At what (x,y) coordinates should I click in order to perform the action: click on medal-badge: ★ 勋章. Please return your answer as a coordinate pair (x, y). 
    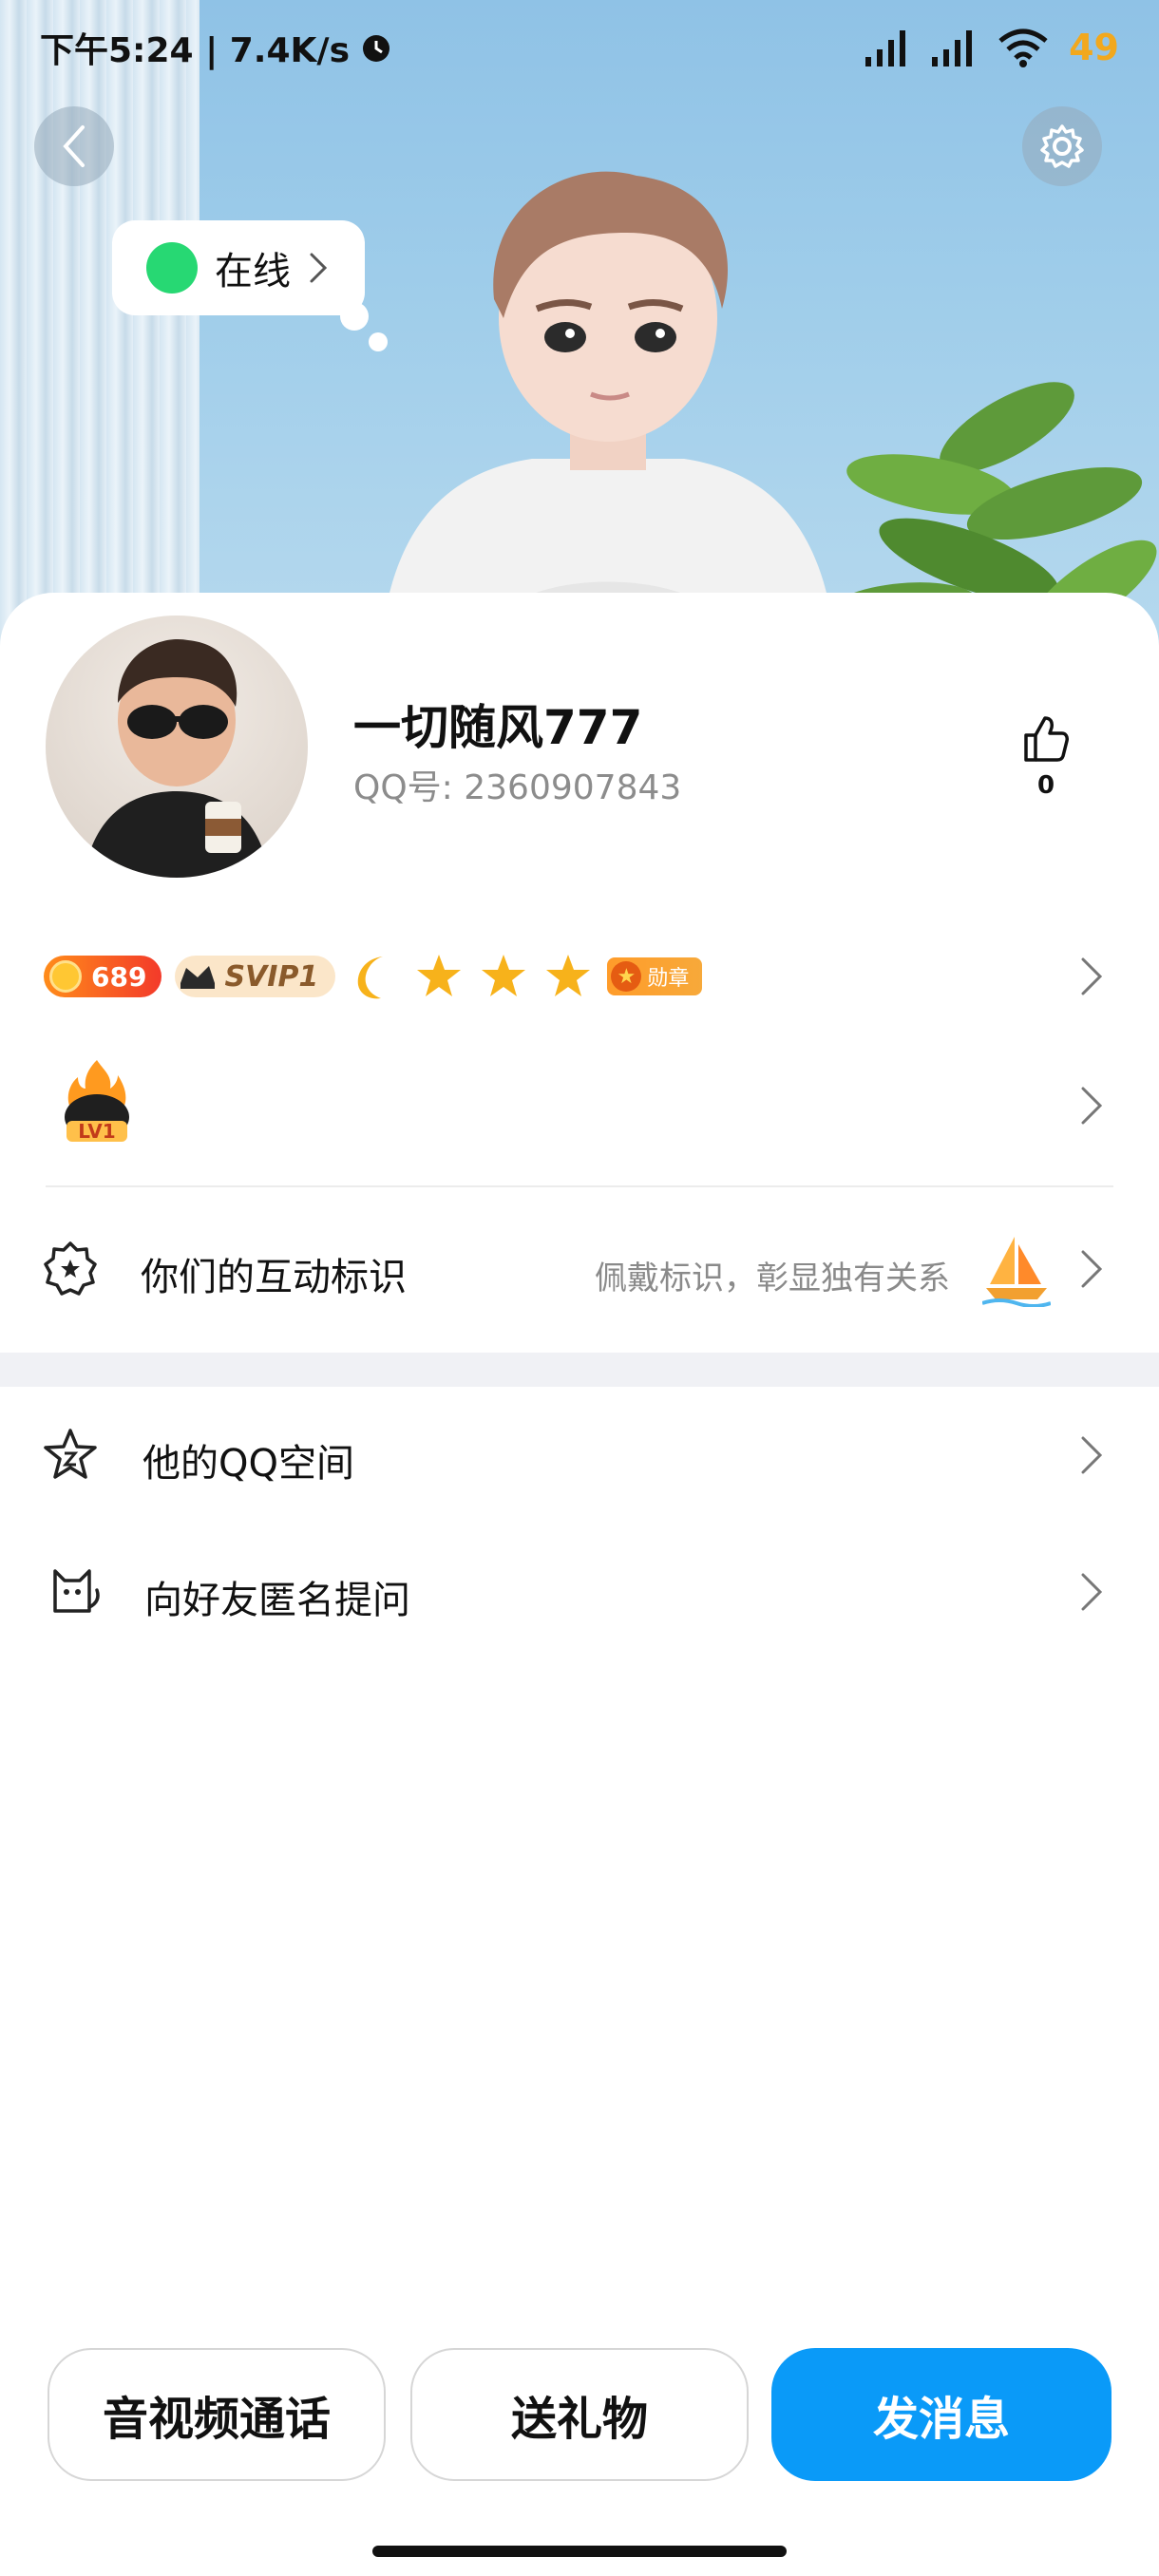
    Looking at the image, I should click on (655, 976).